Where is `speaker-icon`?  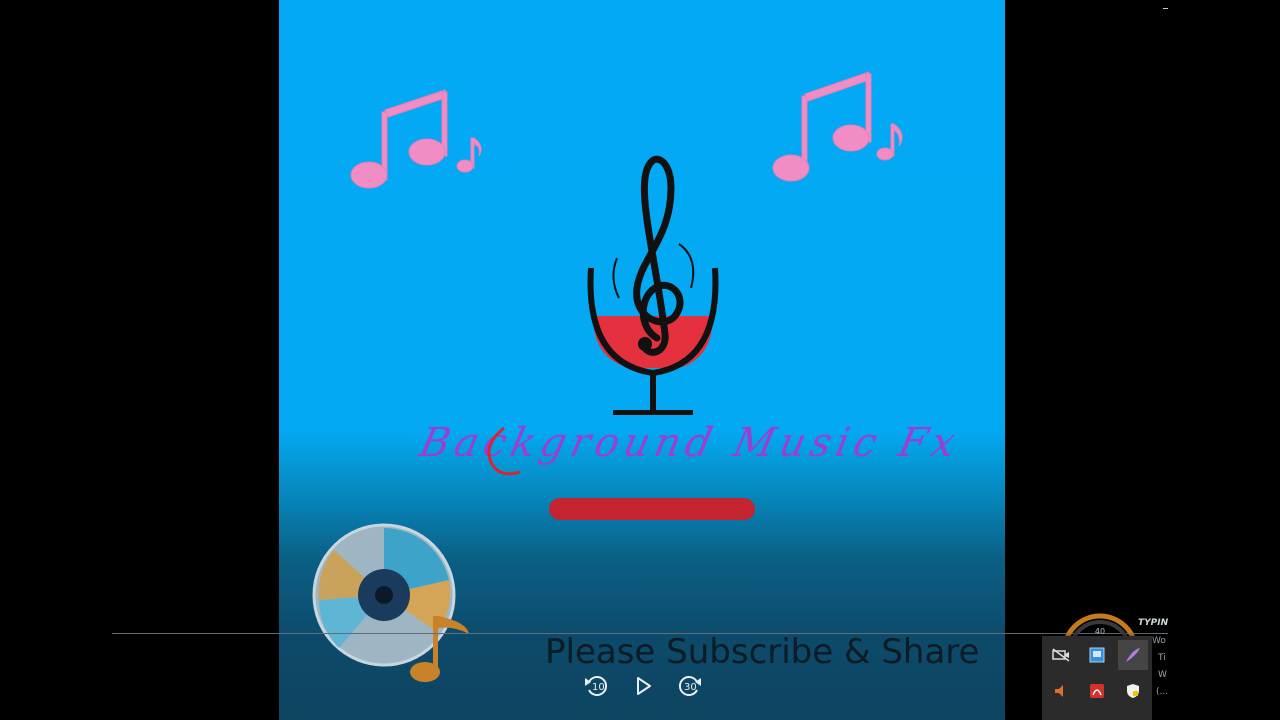
speaker-icon is located at coordinates (1061, 691).